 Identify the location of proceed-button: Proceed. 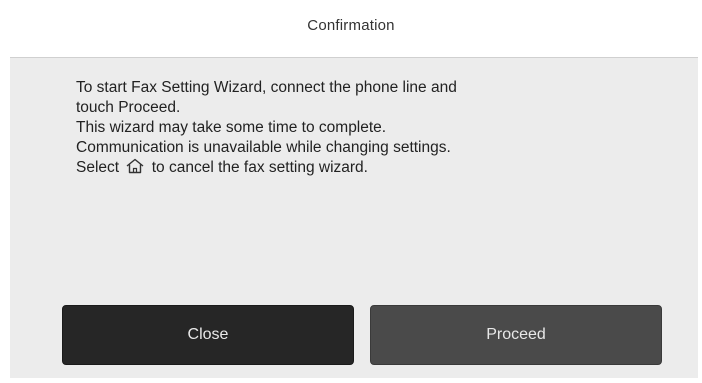
(516, 335).